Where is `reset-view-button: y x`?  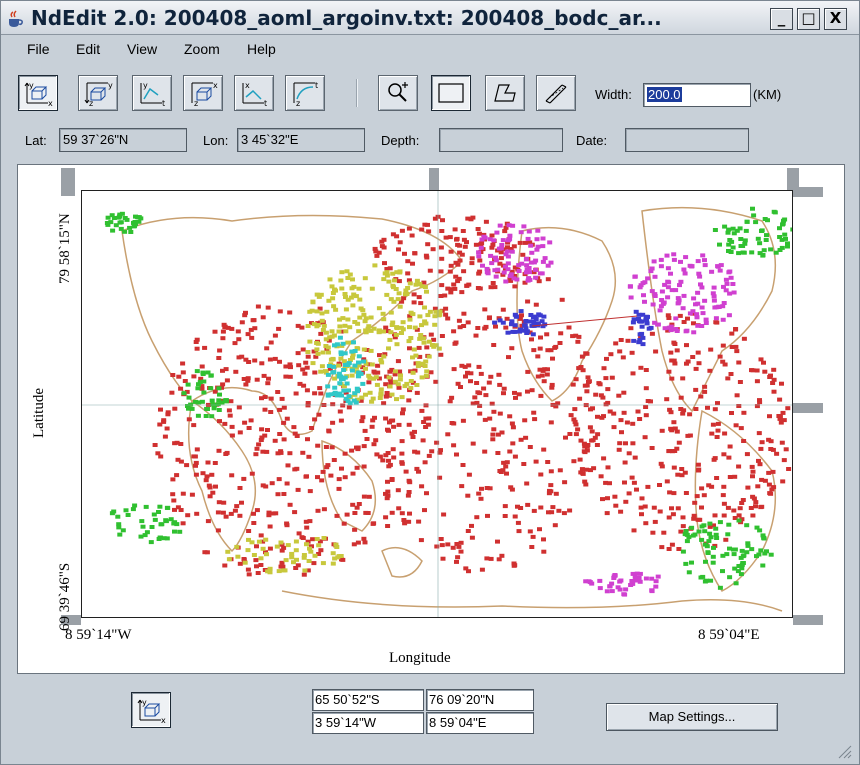 reset-view-button: y x is located at coordinates (151, 710).